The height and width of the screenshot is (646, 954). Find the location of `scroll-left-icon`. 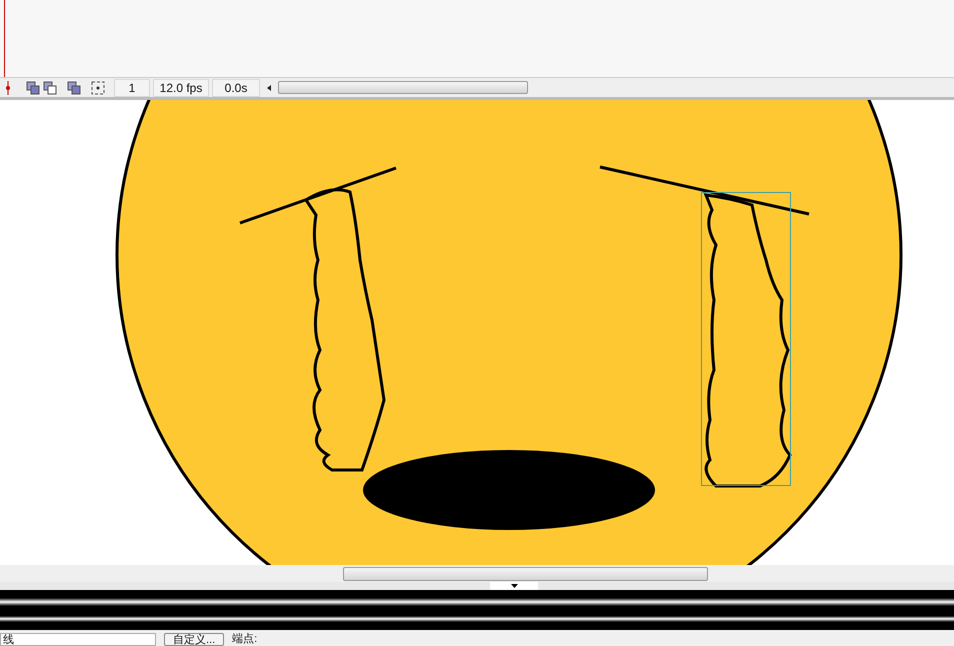

scroll-left-icon is located at coordinates (269, 87).